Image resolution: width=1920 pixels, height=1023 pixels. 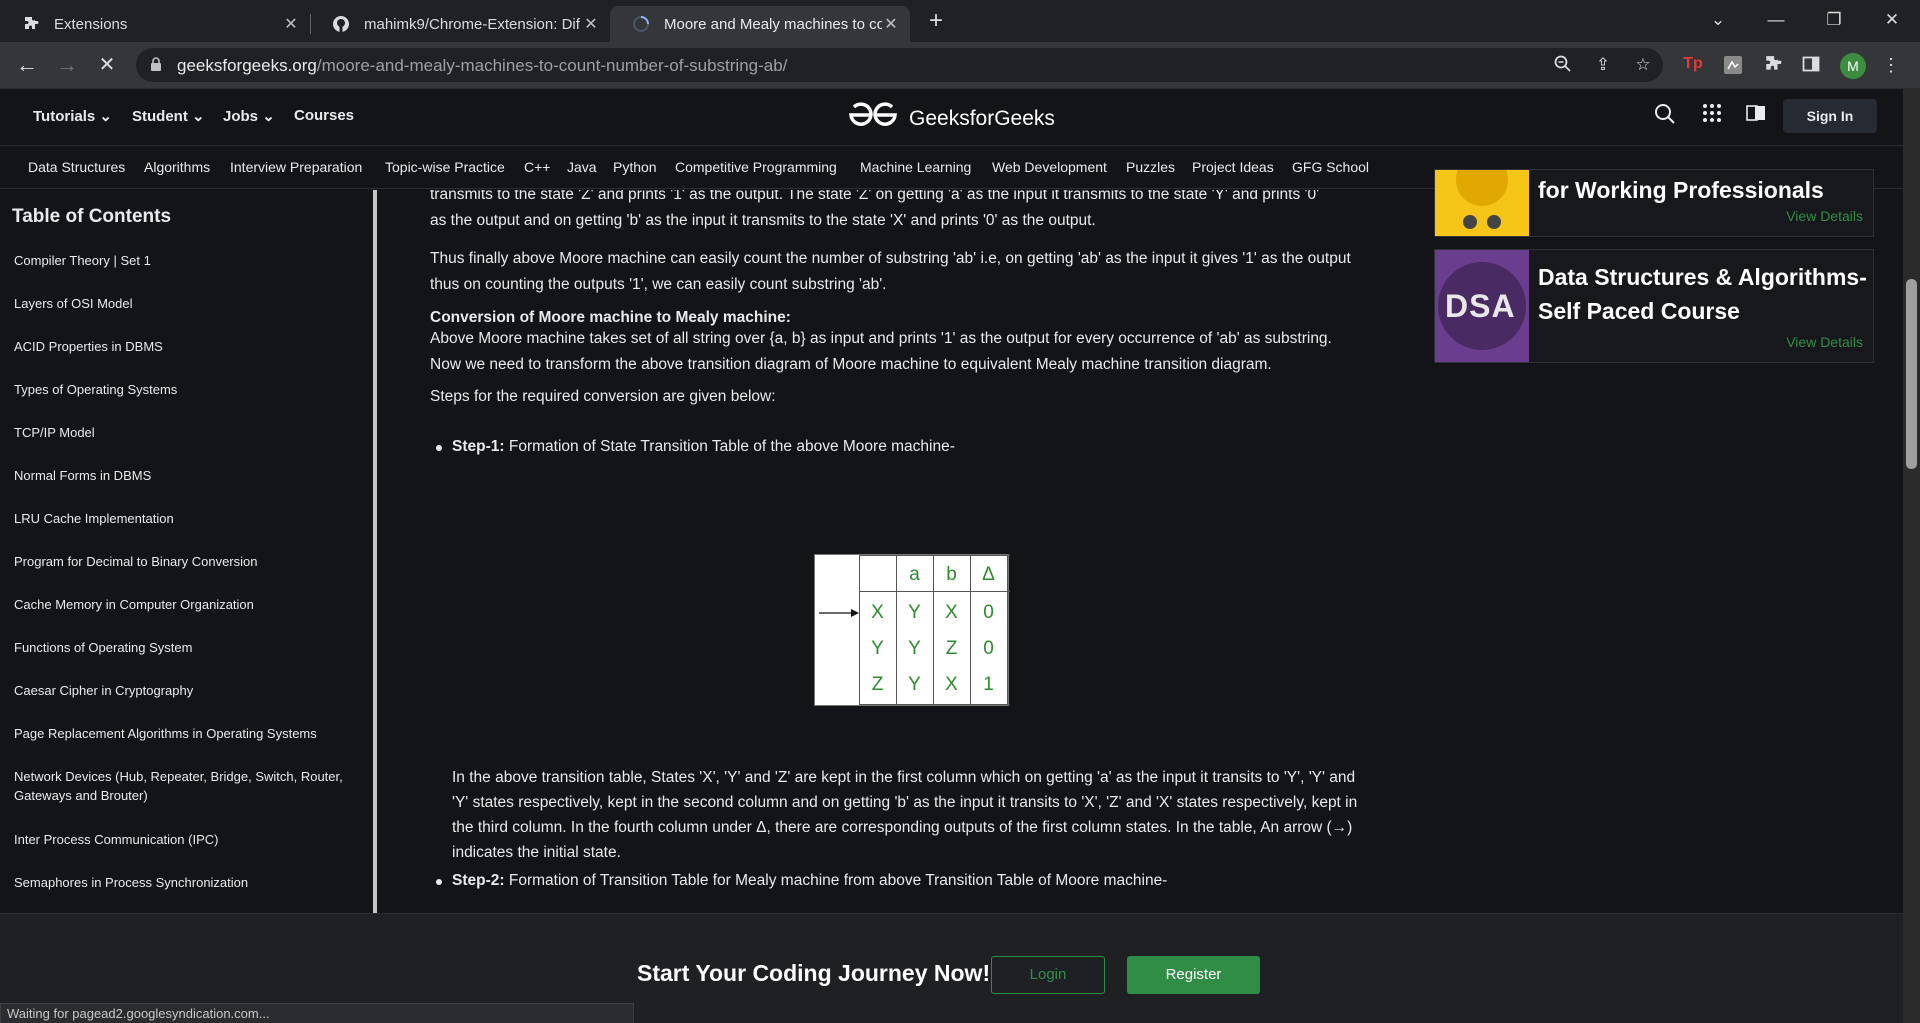 I want to click on tab-title: Moore and Mealy machines to co, so click(x=773, y=24).